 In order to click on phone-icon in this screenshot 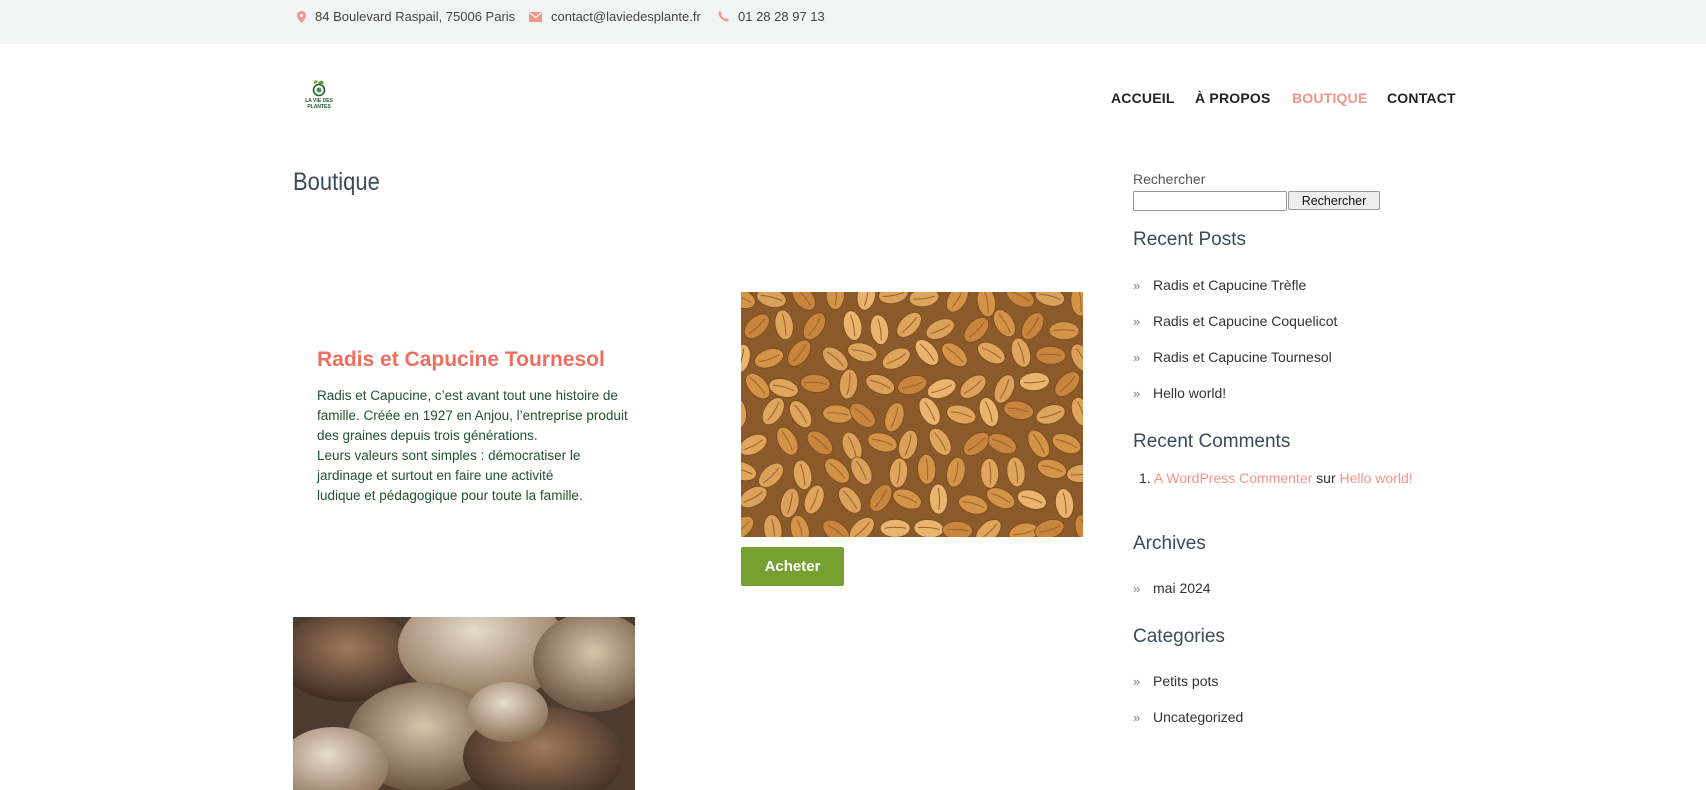, I will do `click(723, 16)`.